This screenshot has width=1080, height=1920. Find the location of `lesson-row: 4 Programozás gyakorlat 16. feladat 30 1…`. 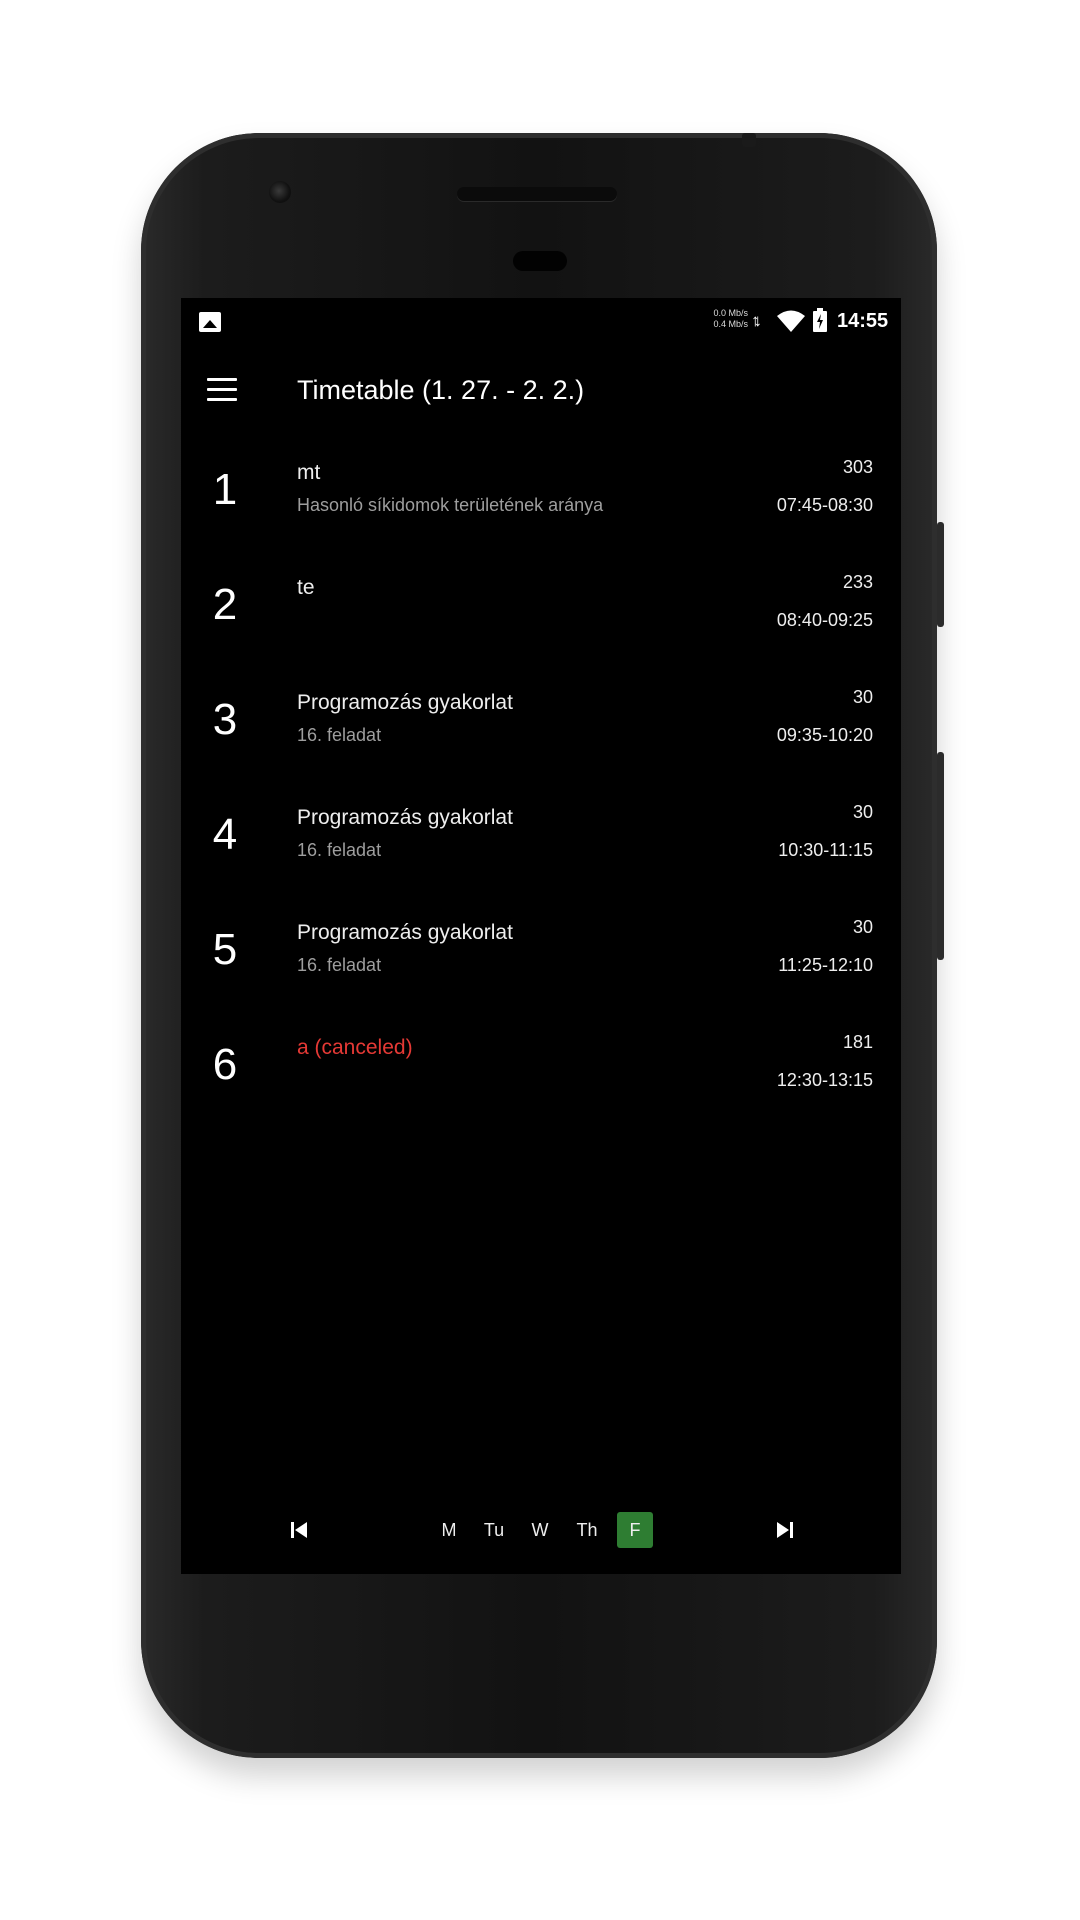

lesson-row: 4 Programozás gyakorlat 16. feladat 30 1… is located at coordinates (541, 856).